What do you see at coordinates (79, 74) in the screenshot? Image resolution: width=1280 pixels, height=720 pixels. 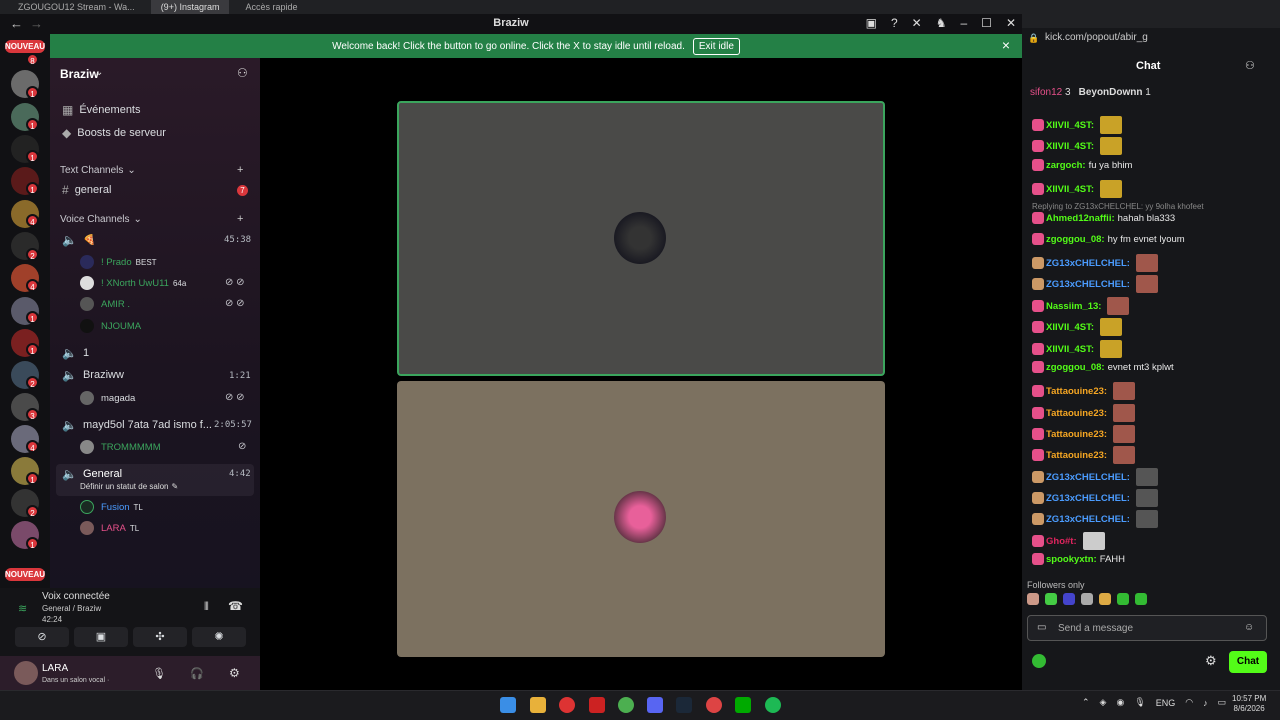 I see `guild-name: Braziw` at bounding box center [79, 74].